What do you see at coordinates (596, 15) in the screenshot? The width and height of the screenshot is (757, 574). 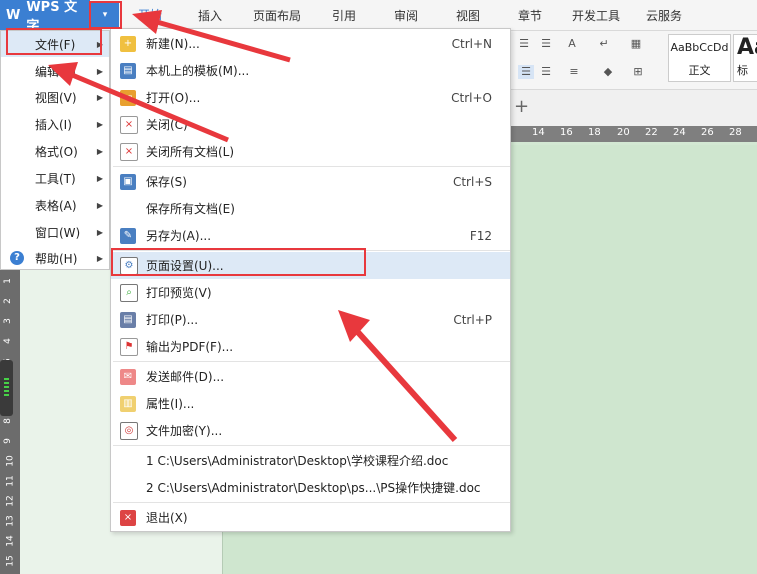 I see `tab-developer: 开发工具` at bounding box center [596, 15].